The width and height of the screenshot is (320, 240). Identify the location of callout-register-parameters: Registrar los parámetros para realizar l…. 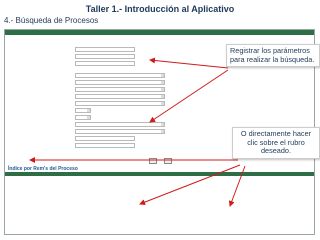
(273, 56).